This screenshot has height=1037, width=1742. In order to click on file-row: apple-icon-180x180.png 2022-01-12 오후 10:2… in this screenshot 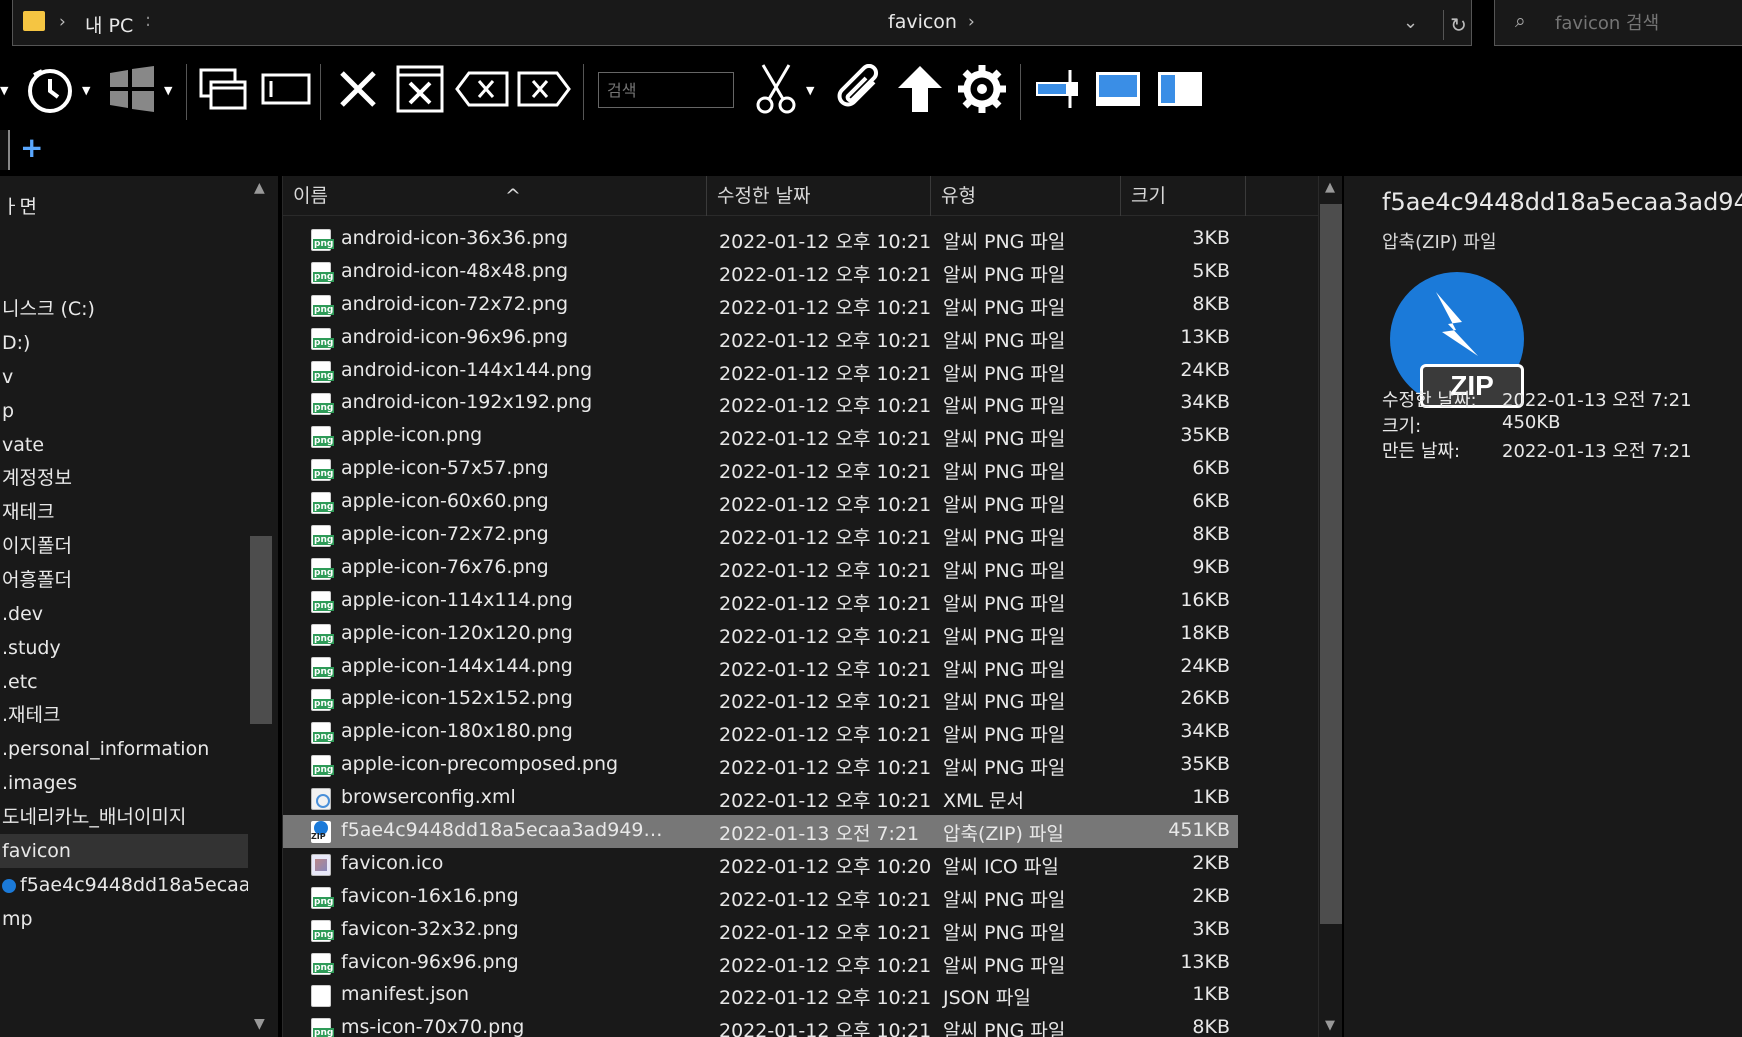, I will do `click(760, 732)`.